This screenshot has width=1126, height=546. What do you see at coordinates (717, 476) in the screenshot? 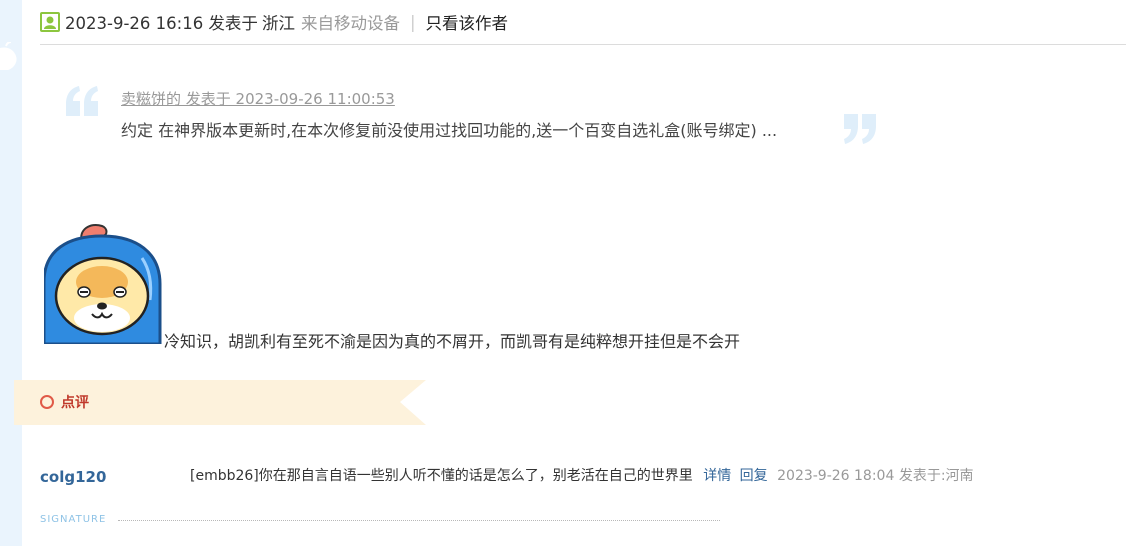
I see `comment-detail-link: 详情` at bounding box center [717, 476].